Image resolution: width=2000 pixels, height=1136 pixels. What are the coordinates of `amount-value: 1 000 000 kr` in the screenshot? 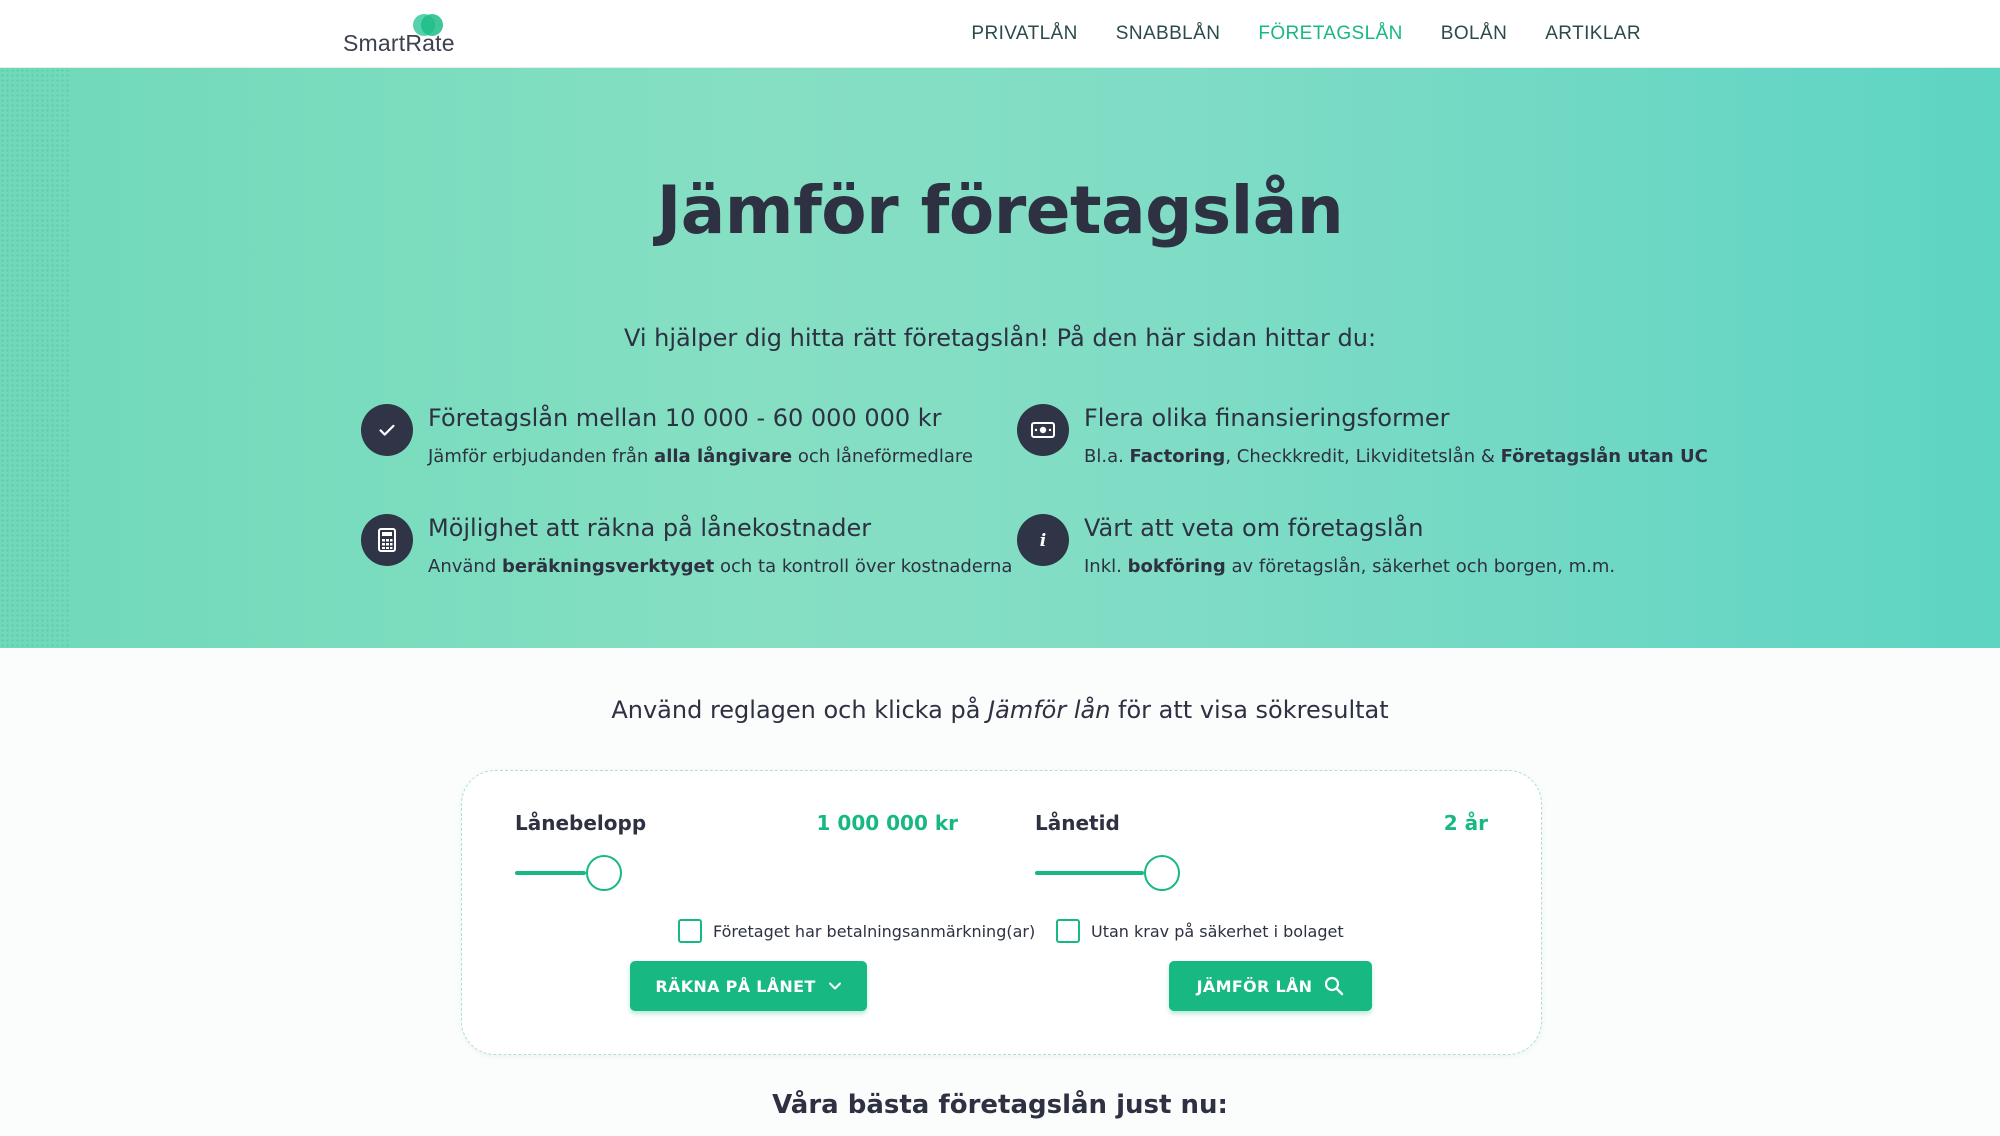 It's located at (887, 823).